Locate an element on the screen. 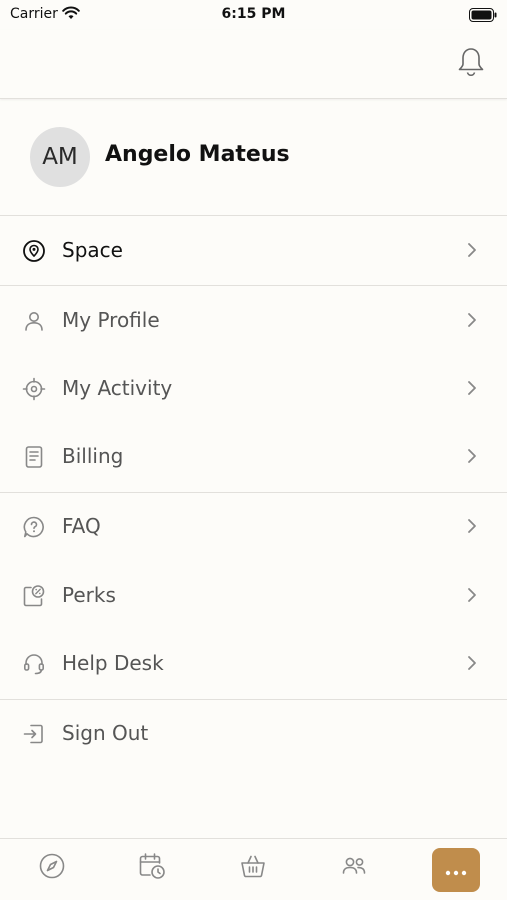 This screenshot has height=900, width=507. sign-out-icon is located at coordinates (34, 734).